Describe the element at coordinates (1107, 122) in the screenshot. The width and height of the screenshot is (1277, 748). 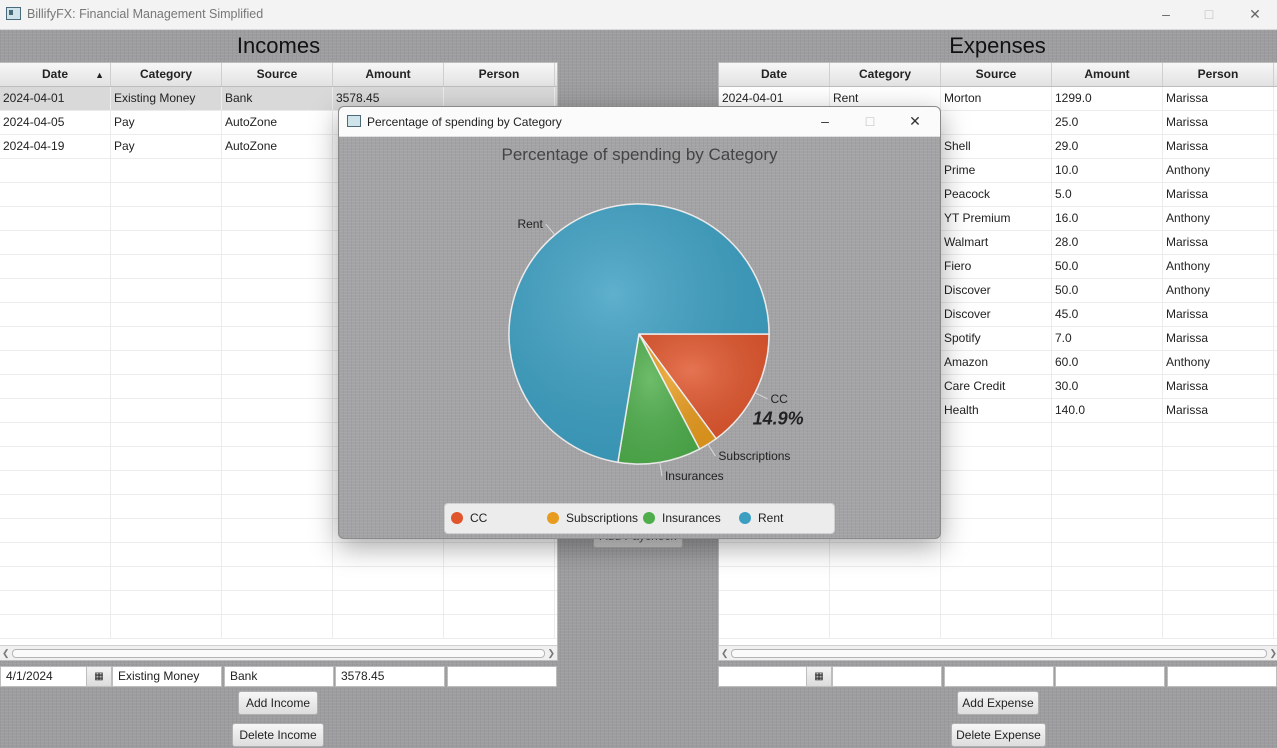
I see `table-cell: 25.0` at that location.